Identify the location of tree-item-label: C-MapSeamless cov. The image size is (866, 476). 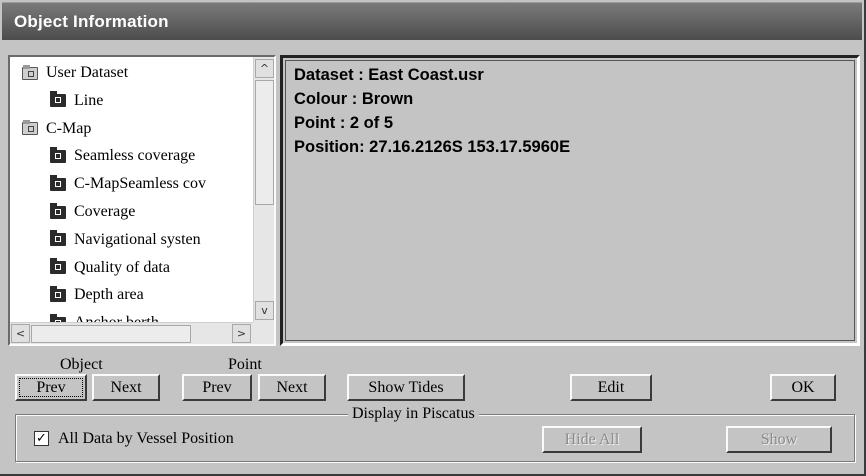
(140, 184).